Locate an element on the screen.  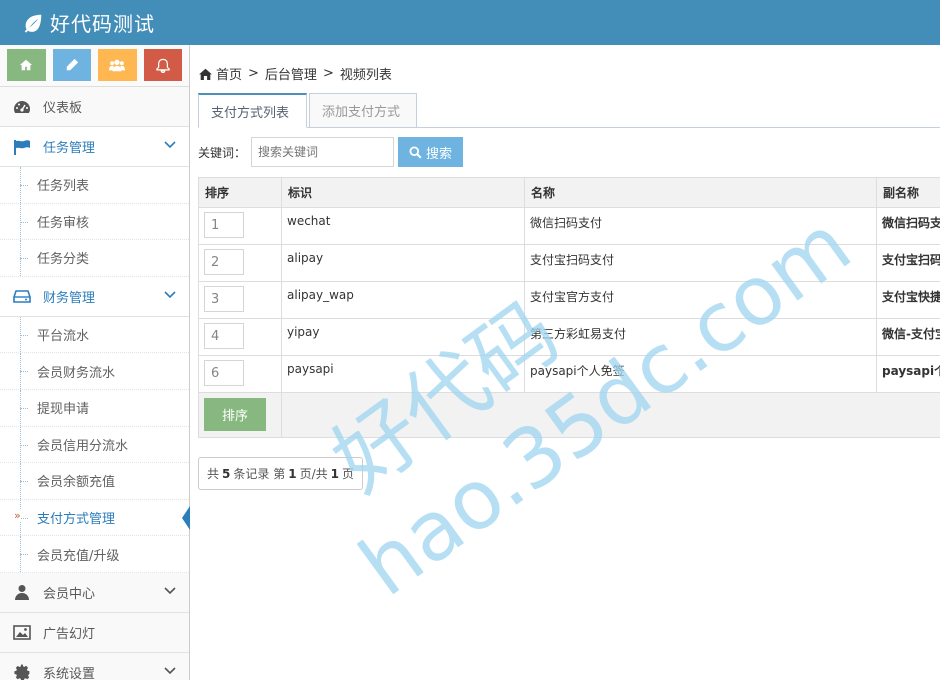
sidebar-item-label: 支付方式管理 is located at coordinates (76, 520).